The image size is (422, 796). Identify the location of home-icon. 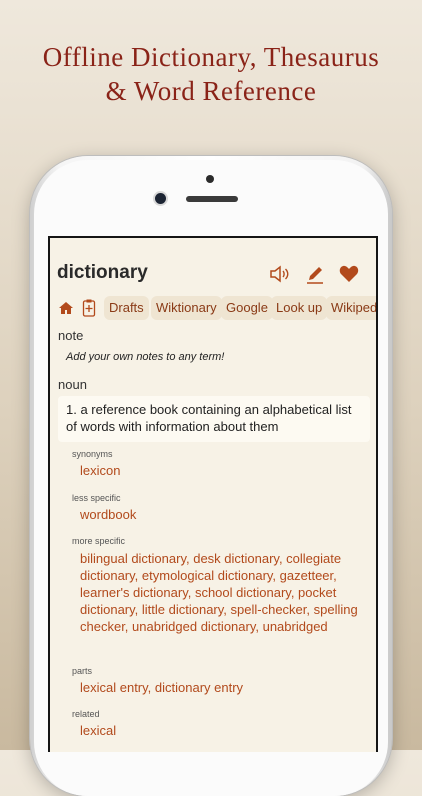
(66, 308).